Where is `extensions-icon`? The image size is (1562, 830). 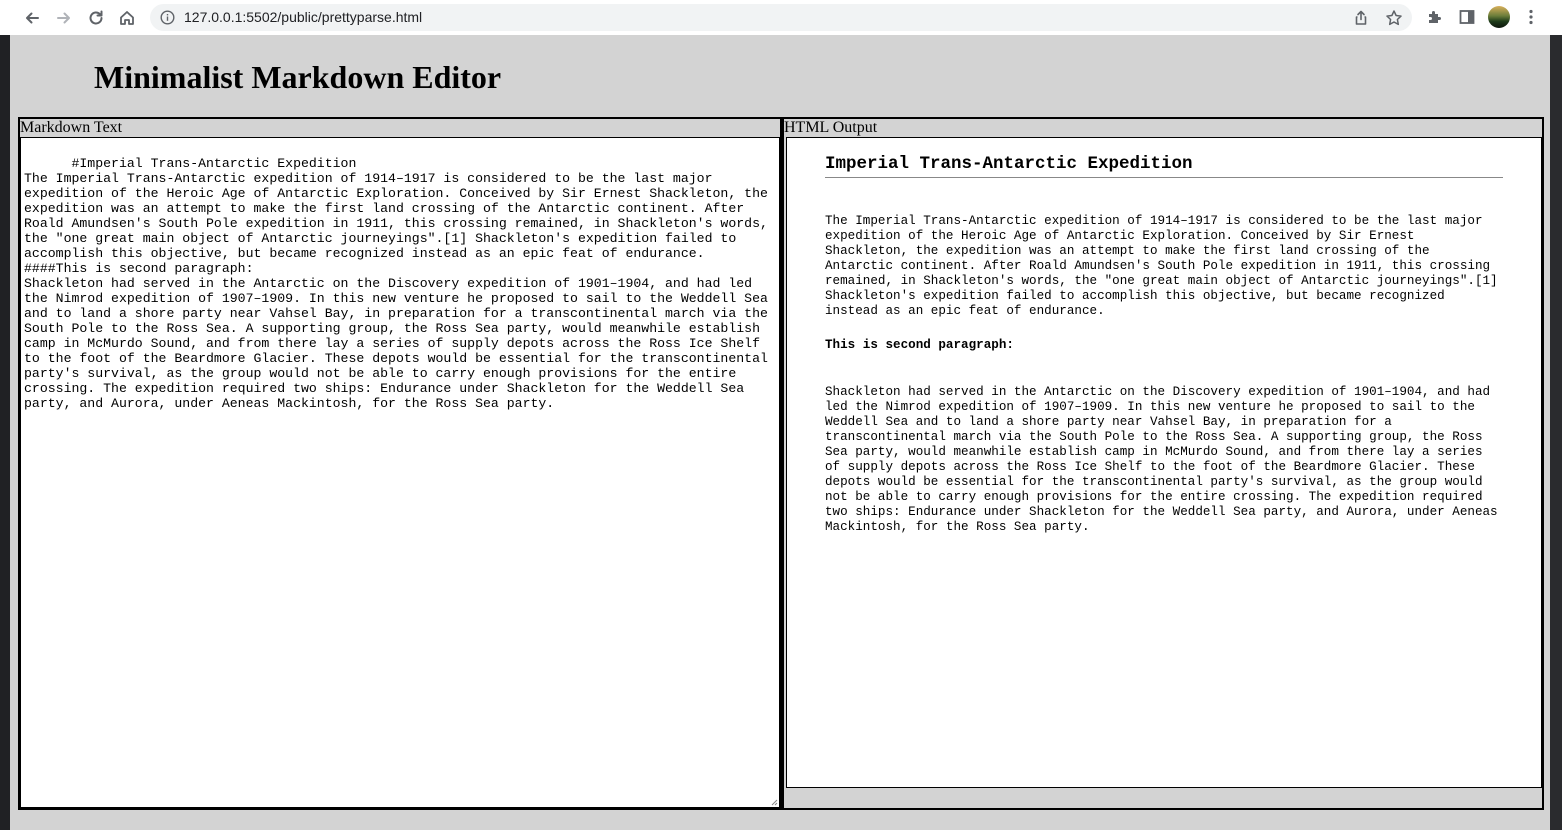
extensions-icon is located at coordinates (1435, 17).